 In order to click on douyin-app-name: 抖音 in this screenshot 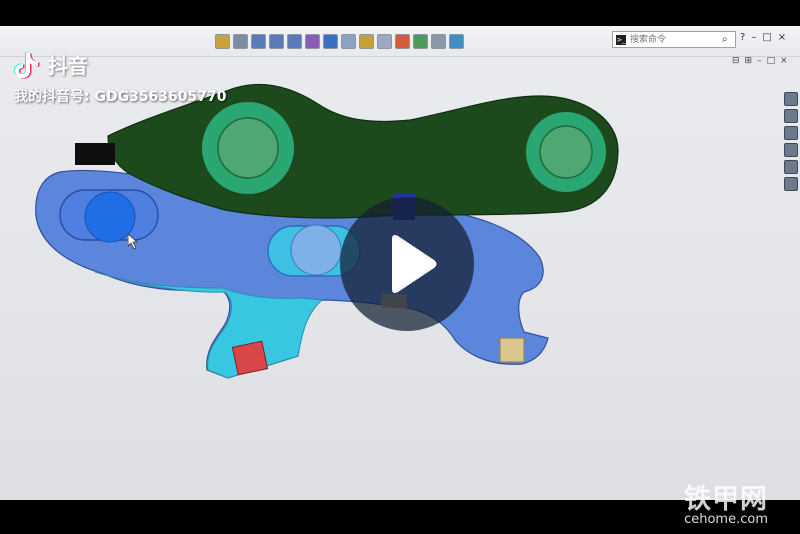, I will do `click(68, 66)`.